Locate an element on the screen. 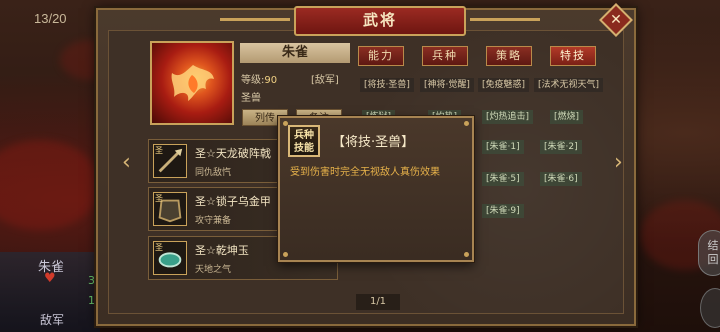 The height and width of the screenshot is (332, 720). equip-name: 圣☆乾坤玉 is located at coordinates (222, 250).